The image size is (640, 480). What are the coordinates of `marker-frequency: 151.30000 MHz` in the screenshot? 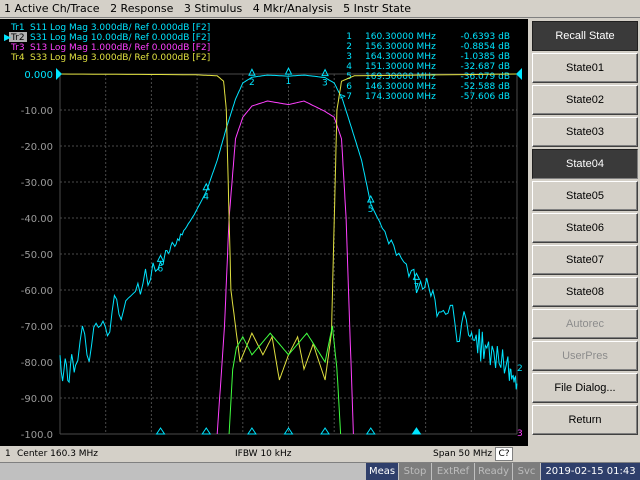 It's located at (400, 67).